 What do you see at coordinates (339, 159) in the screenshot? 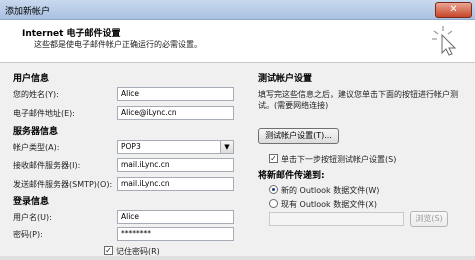
I see `auto-test-label: 单击下一步按钮测试帐户设置(S)` at bounding box center [339, 159].